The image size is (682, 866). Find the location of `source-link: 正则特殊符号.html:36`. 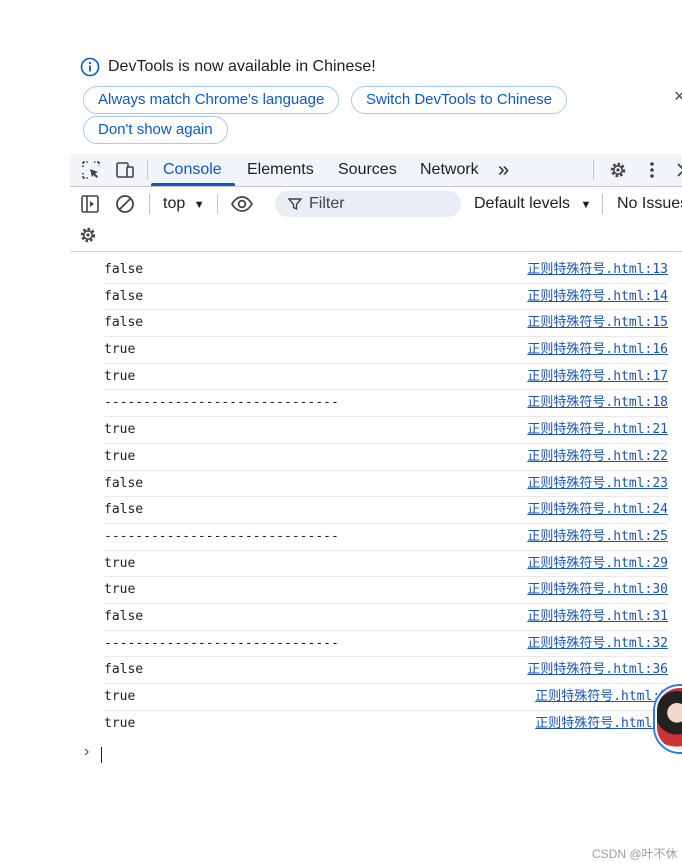

source-link: 正则特殊符号.html:36 is located at coordinates (597, 670).